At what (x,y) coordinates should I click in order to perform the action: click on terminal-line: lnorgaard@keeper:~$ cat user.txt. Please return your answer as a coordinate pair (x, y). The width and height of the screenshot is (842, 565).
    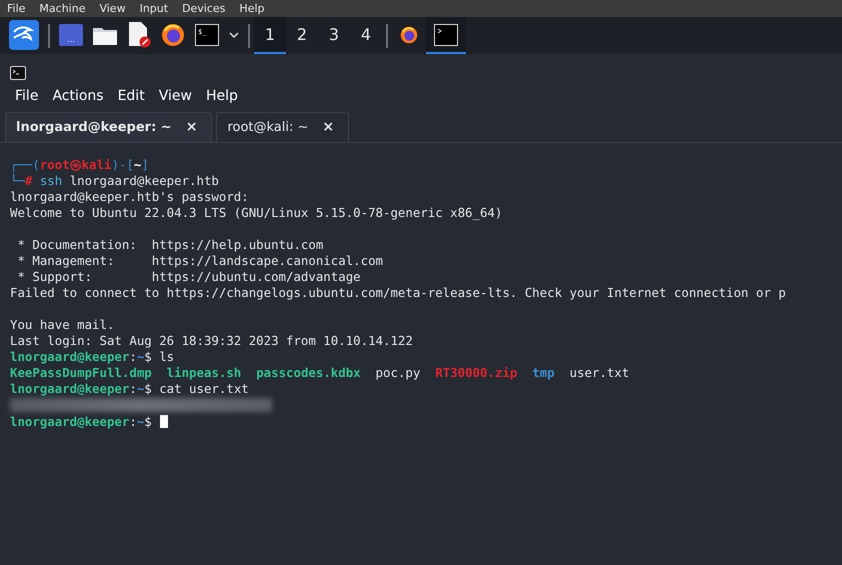
    Looking at the image, I should click on (129, 388).